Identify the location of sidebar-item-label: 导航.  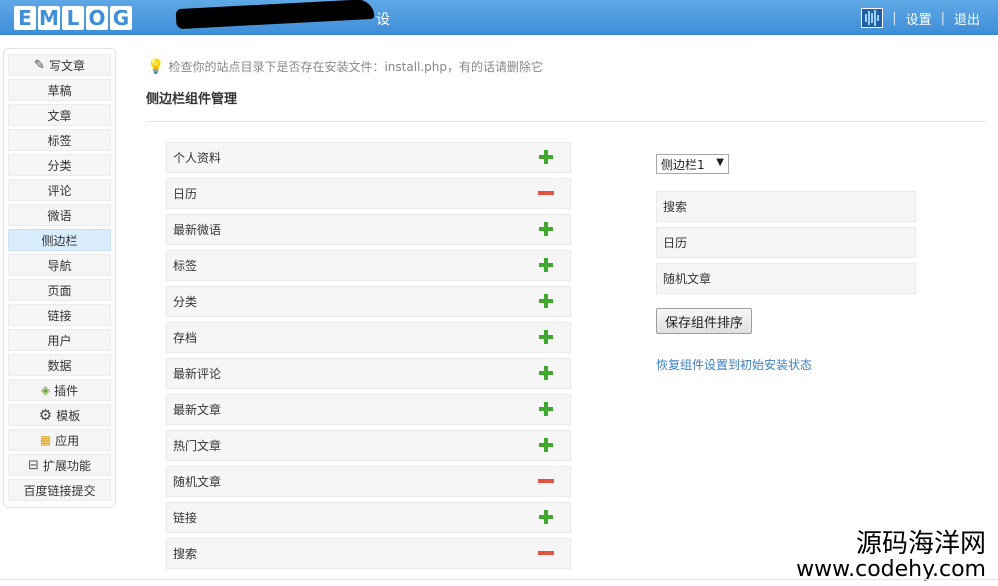
(59, 265).